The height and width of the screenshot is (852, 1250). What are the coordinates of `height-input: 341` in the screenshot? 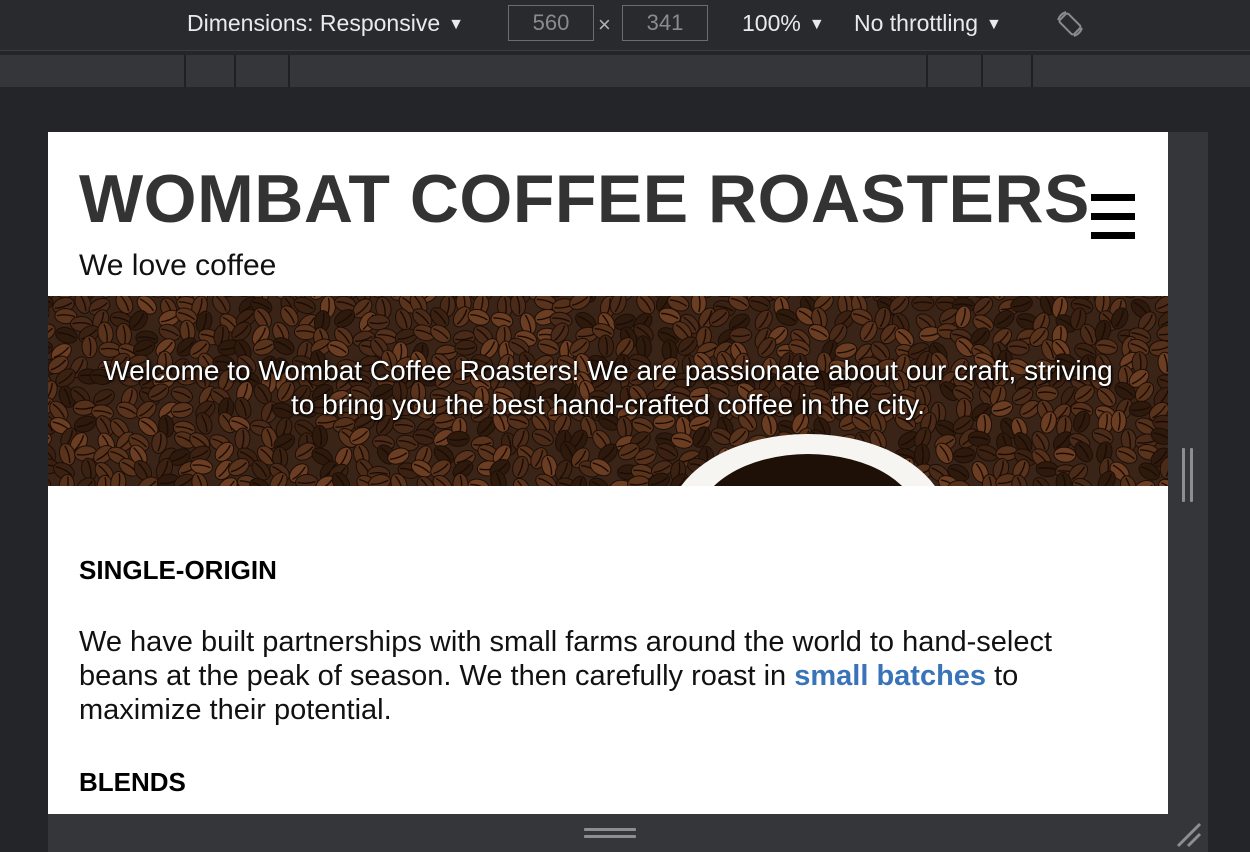 It's located at (665, 23).